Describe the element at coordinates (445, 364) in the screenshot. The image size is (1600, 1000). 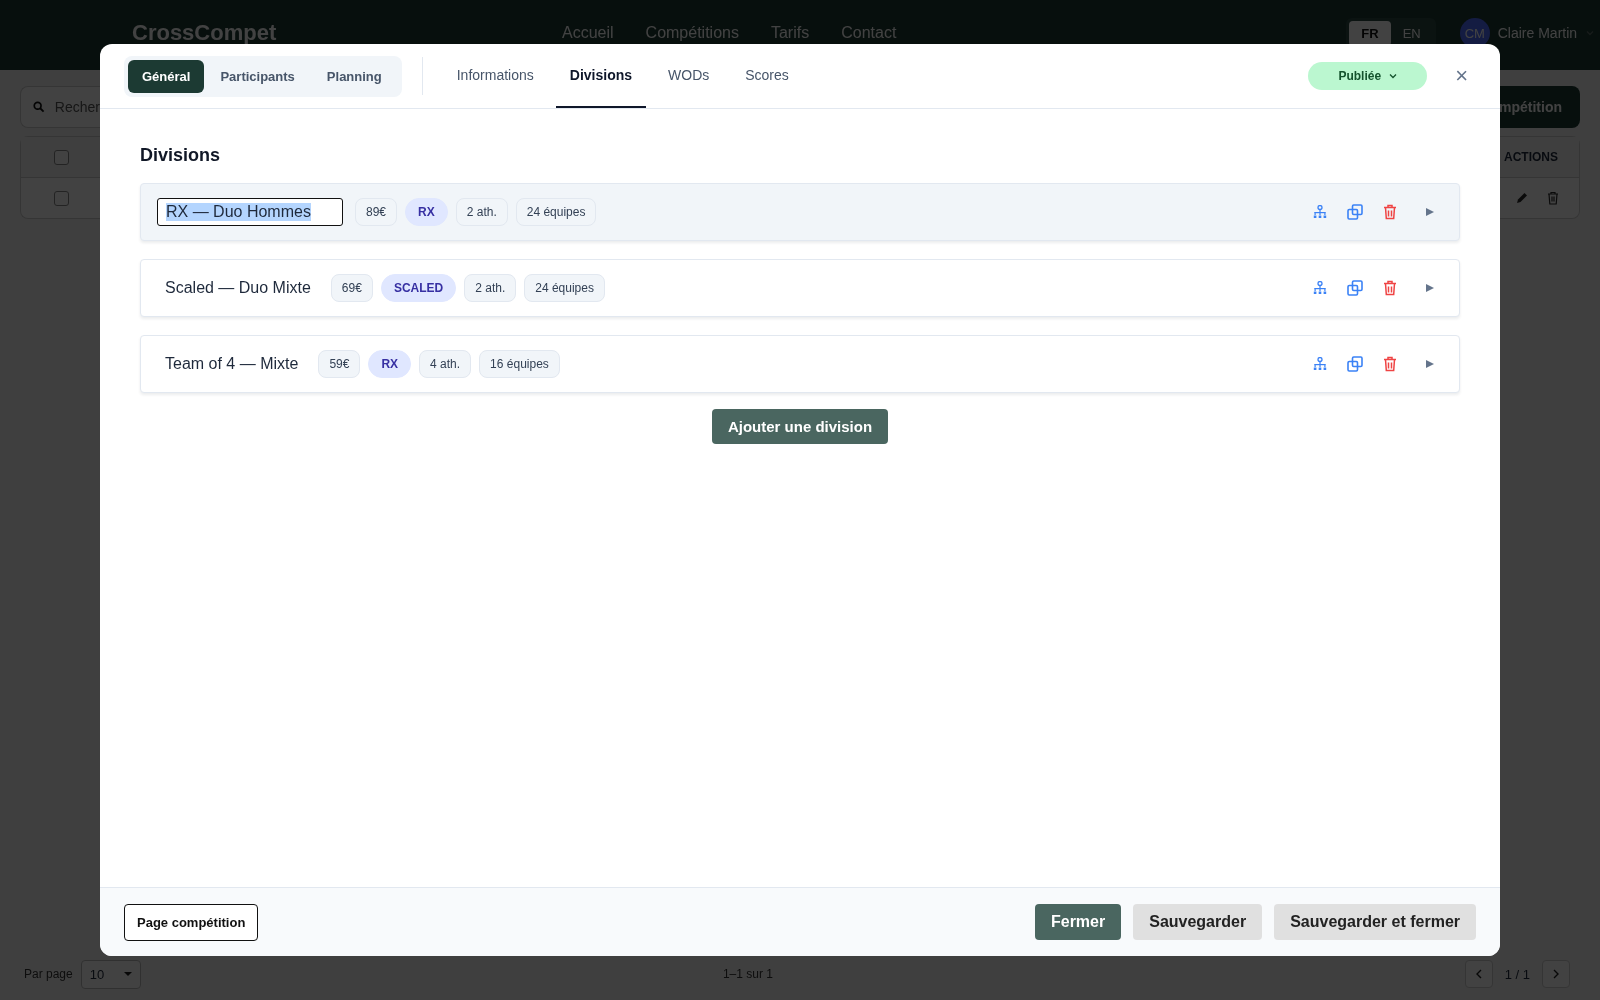
I see `athletes-tag: 4 ath.` at that location.